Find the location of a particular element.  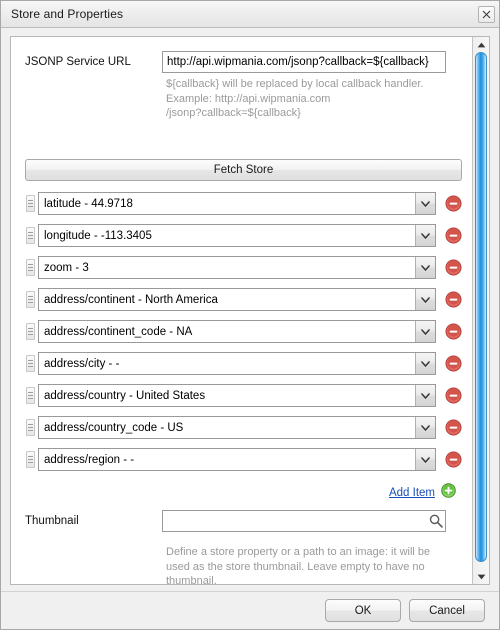

title-bar: Store and Properties is located at coordinates (250, 14).